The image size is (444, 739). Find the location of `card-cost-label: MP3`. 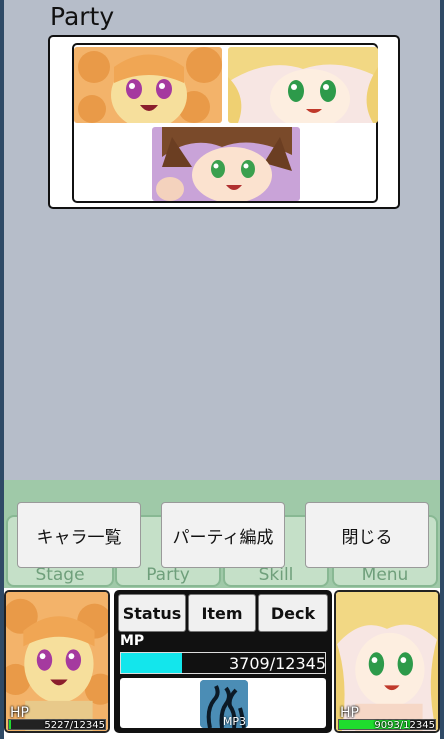

card-cost-label: MP3 is located at coordinates (234, 721).